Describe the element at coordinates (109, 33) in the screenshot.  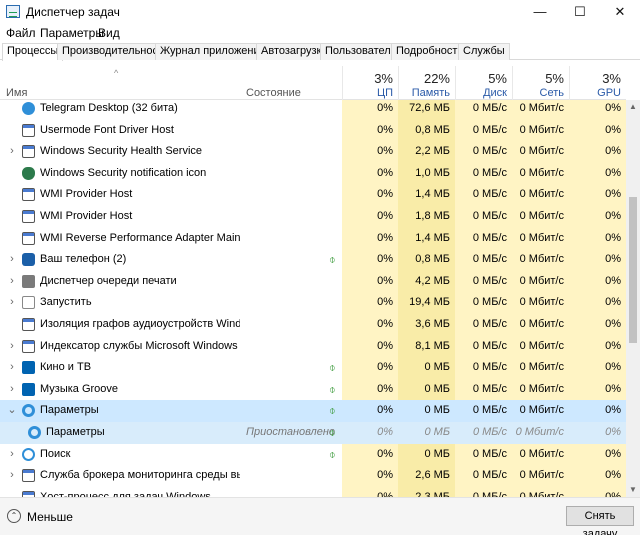
I see `menu-view: Вид` at that location.